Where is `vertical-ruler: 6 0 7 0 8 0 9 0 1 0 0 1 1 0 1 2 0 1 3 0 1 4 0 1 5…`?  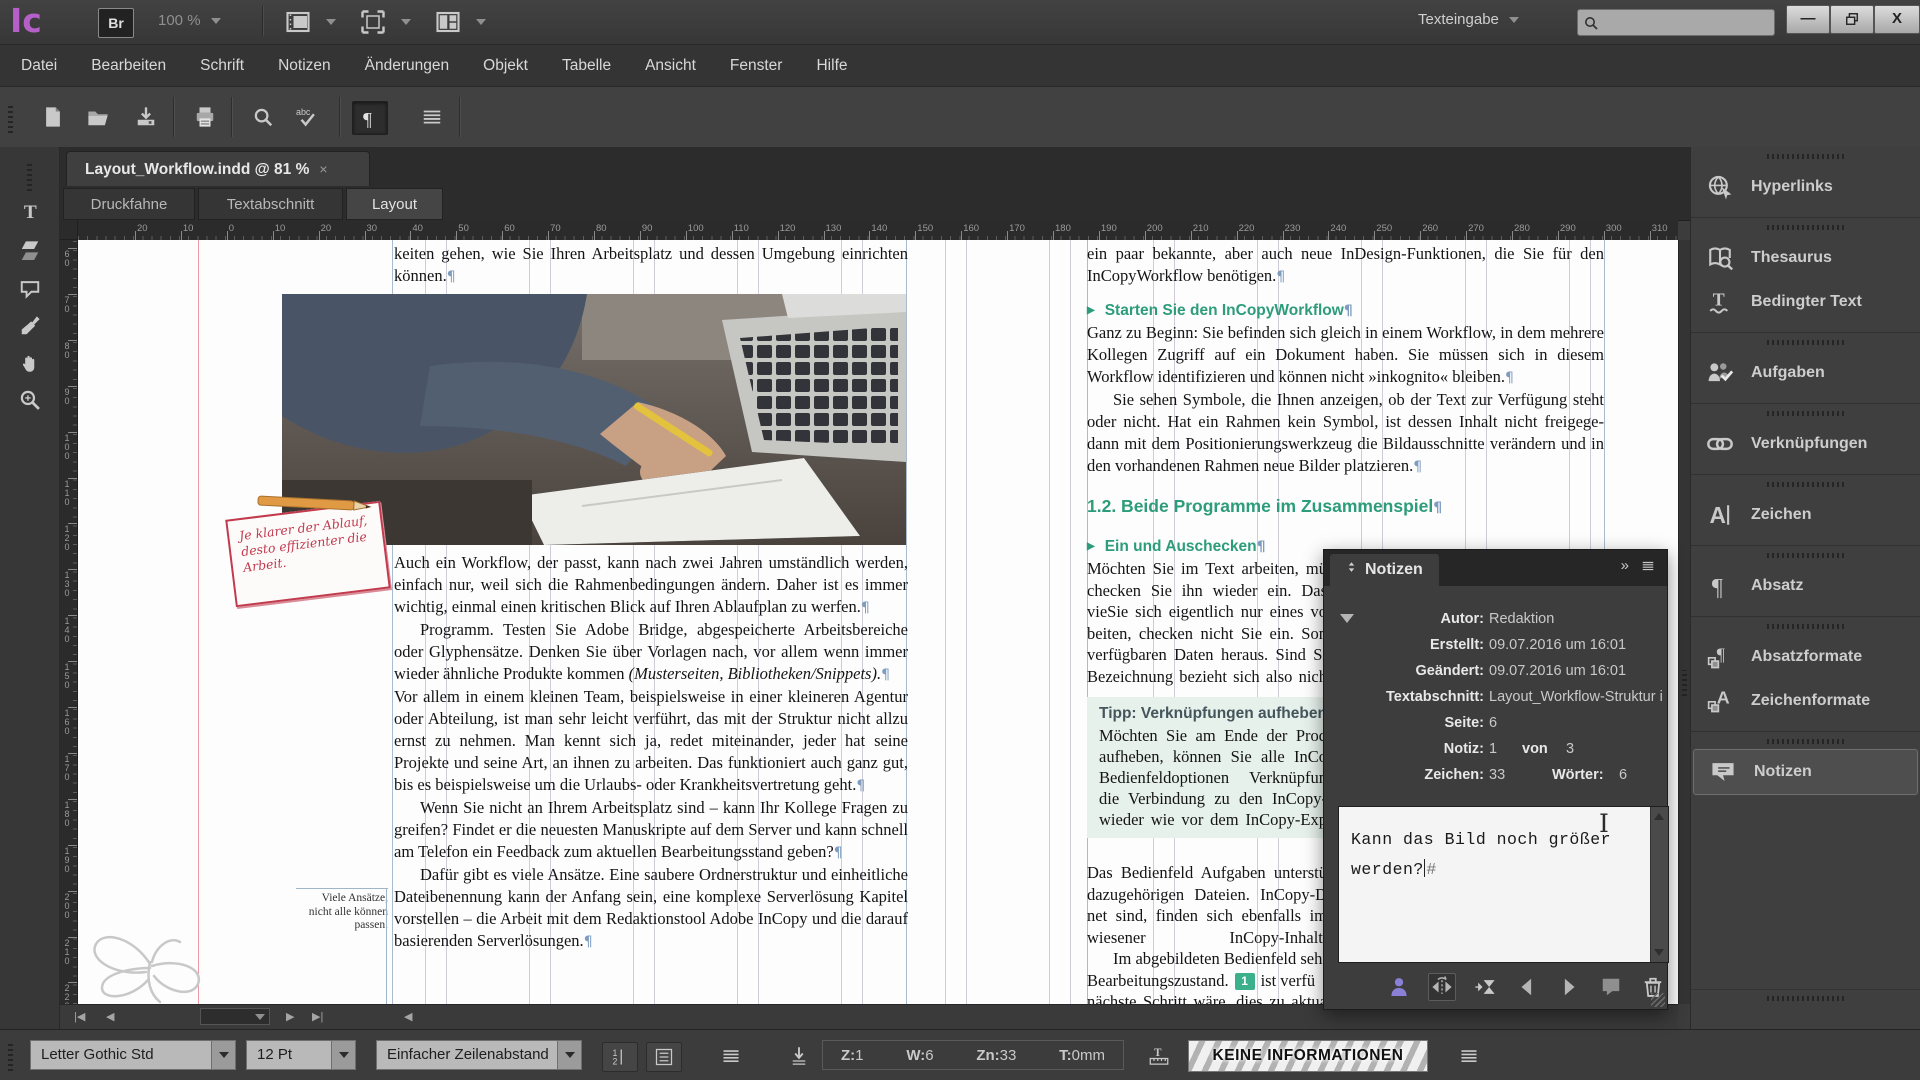 vertical-ruler: 6 0 7 0 8 0 9 0 1 0 0 1 1 0 1 2 0 1 3 0 1 4 0 1 5… is located at coordinates (69, 622).